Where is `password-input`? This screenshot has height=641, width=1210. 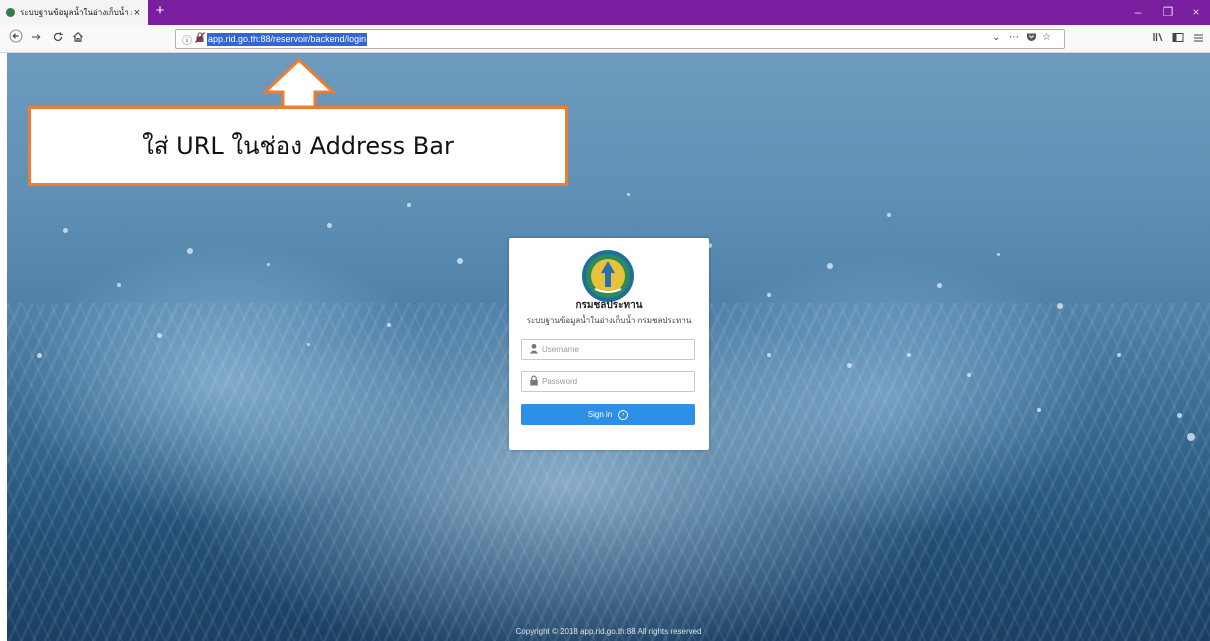 password-input is located at coordinates (616, 381).